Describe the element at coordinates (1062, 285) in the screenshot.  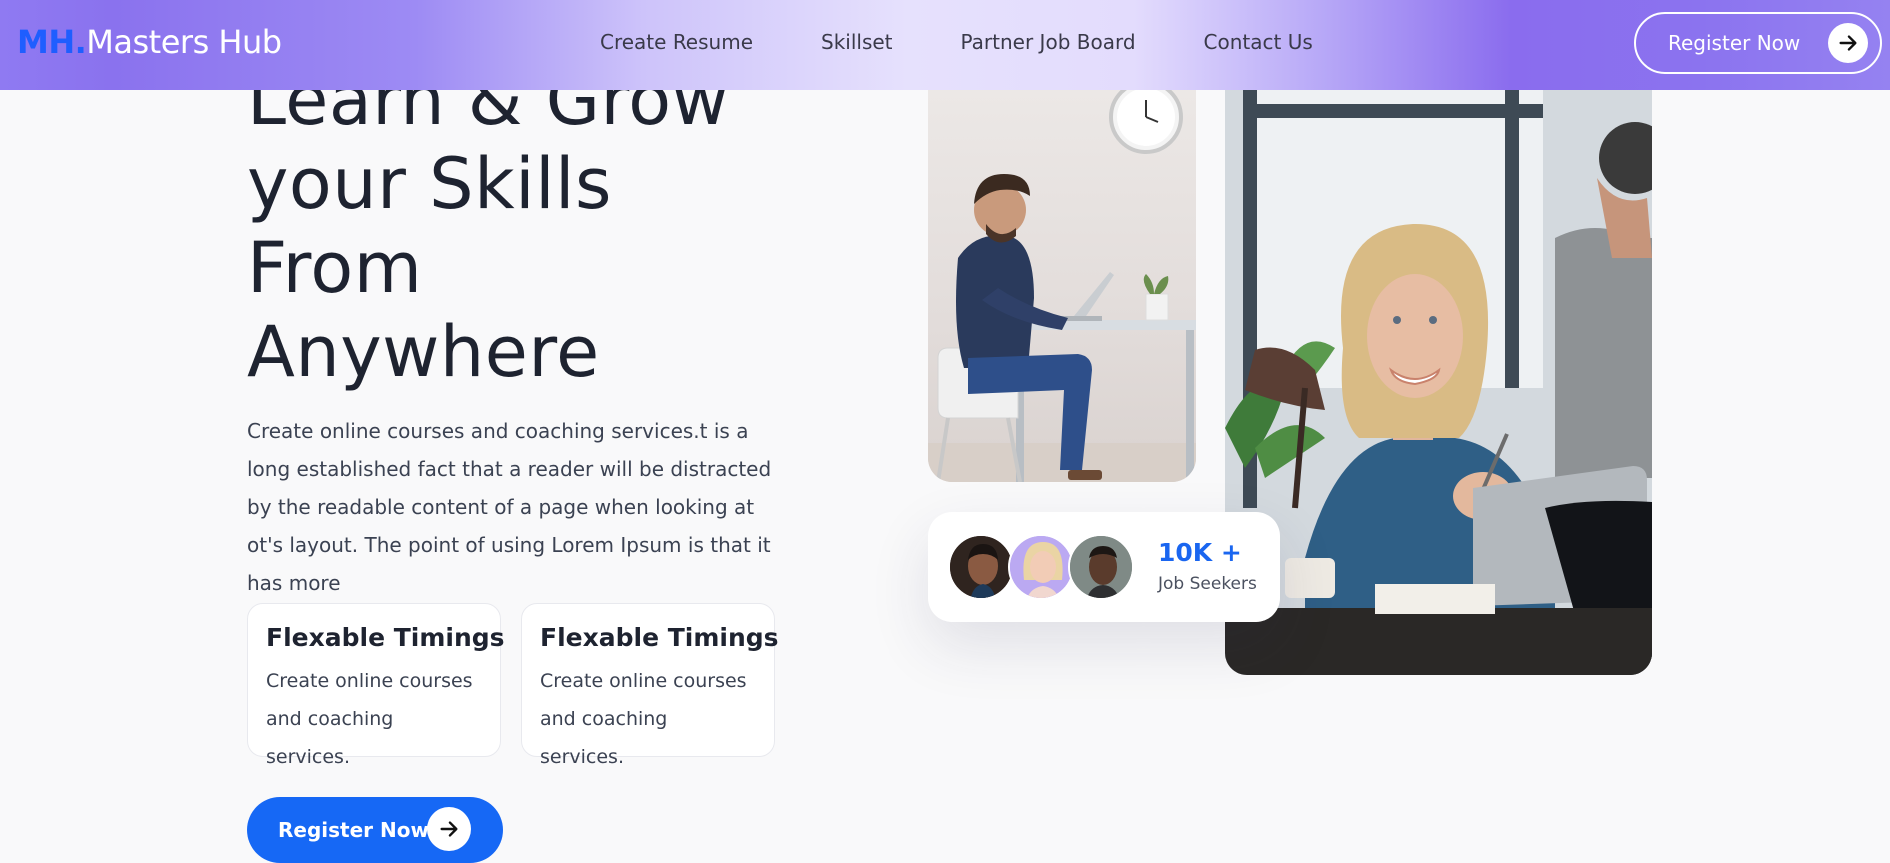
I see `man-at-desk-photo` at that location.